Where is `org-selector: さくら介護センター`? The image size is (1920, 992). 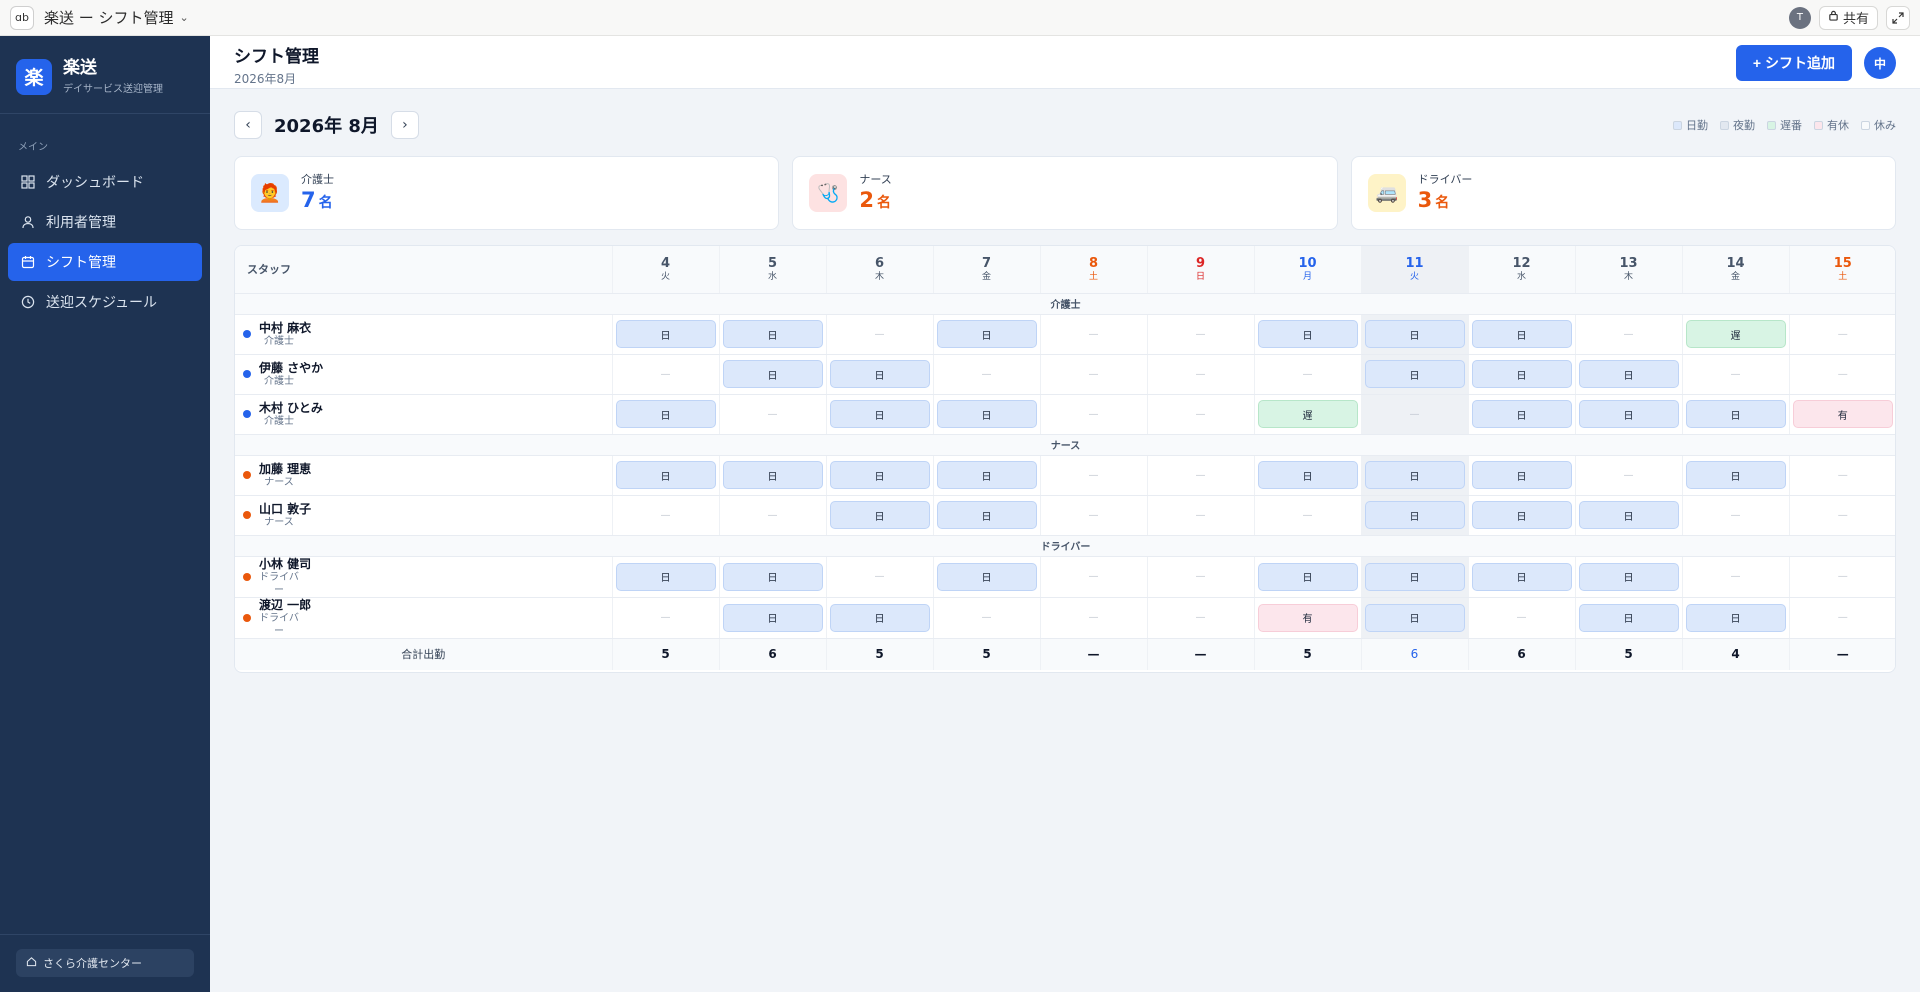
org-selector: さくら介護センター is located at coordinates (105, 963).